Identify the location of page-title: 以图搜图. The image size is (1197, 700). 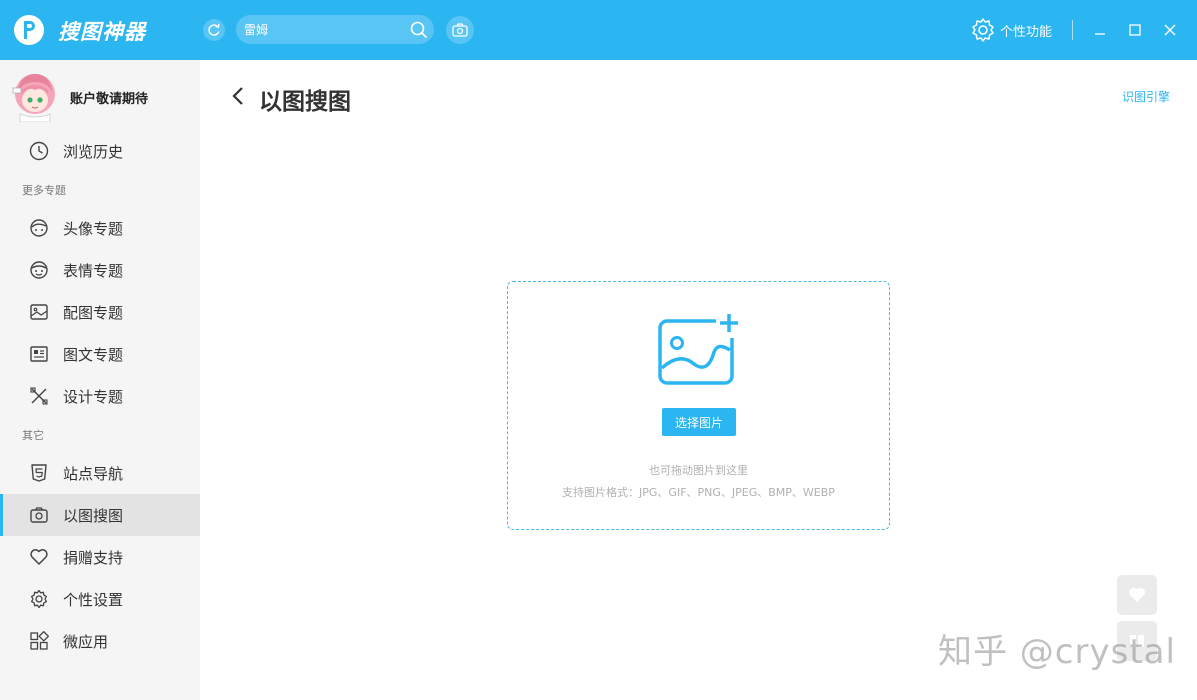
(305, 102).